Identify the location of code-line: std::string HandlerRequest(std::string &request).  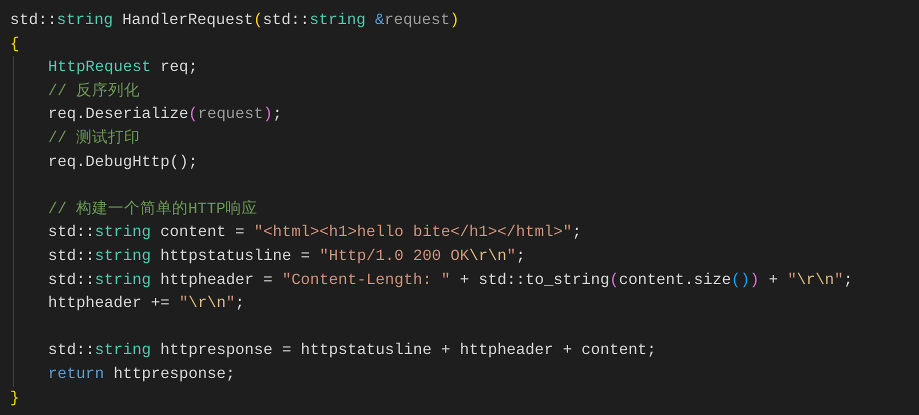
(235, 20).